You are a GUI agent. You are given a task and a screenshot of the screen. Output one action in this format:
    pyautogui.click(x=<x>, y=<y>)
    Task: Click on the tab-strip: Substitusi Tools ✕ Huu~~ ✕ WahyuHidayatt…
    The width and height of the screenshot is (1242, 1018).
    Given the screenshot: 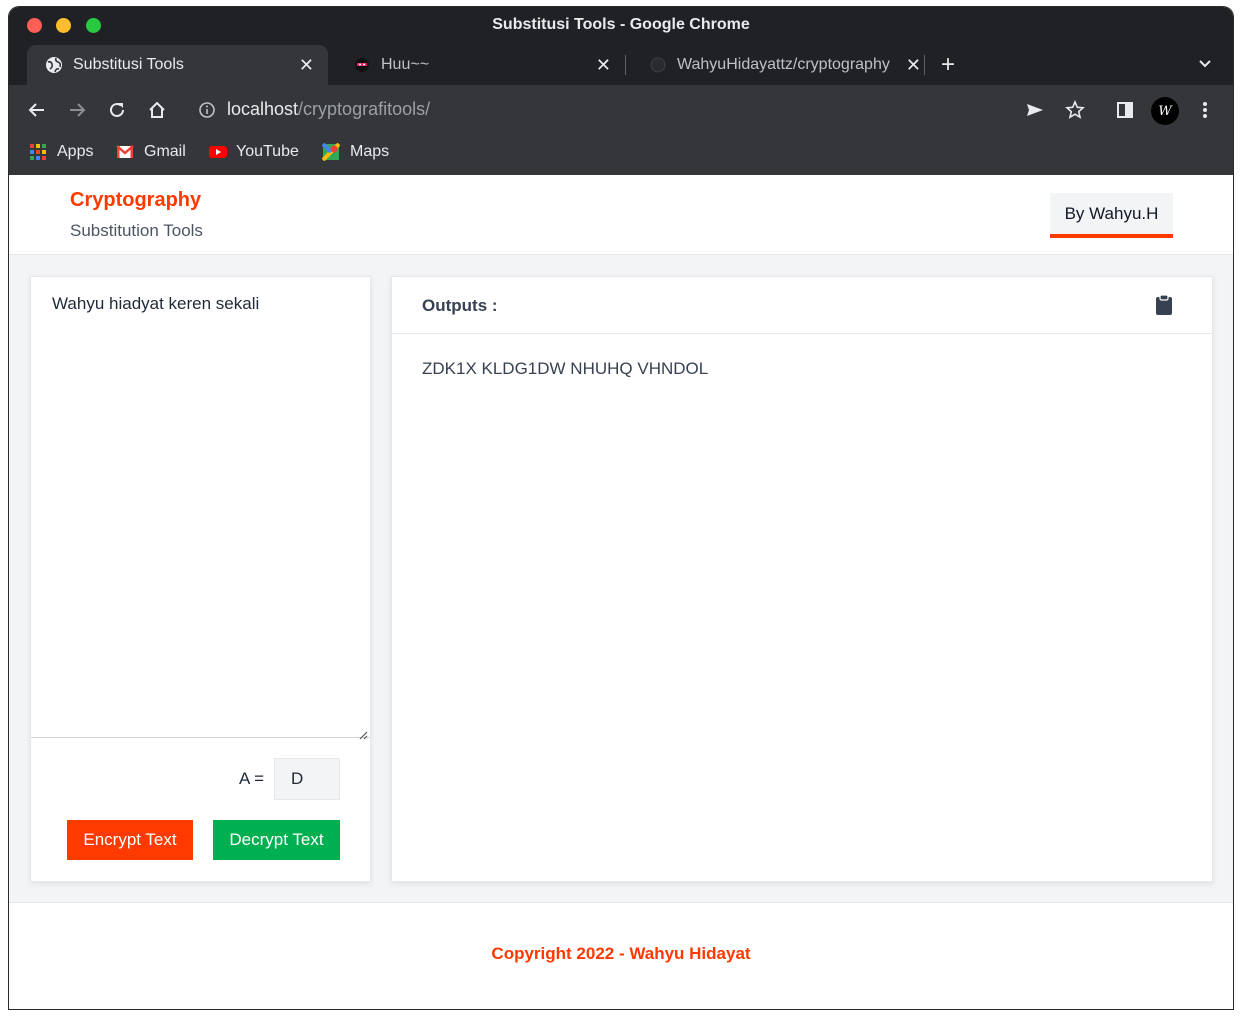 What is the action you would take?
    pyautogui.click(x=621, y=65)
    